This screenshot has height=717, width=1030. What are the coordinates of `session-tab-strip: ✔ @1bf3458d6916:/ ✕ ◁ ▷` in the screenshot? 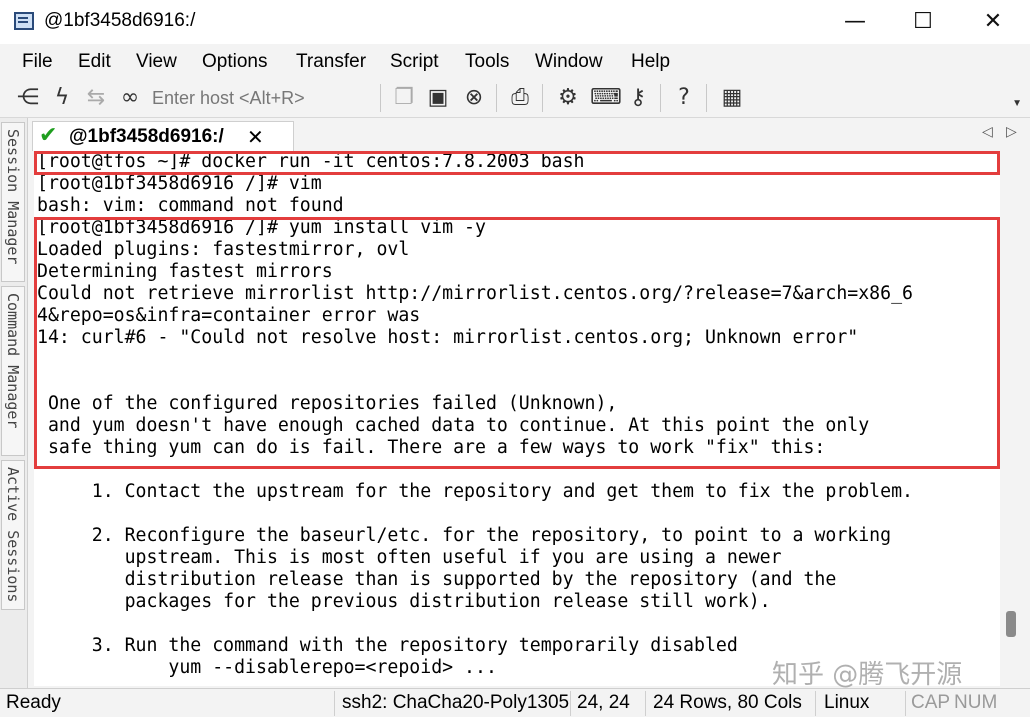 It's located at (529, 134).